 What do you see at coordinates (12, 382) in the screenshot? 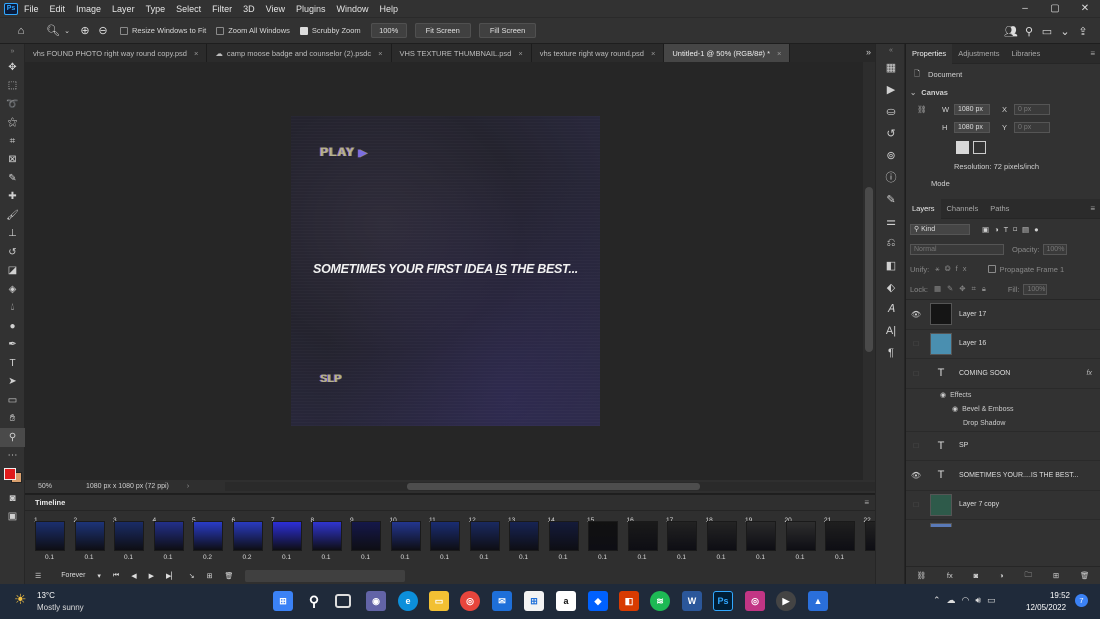
I see `path-select-icon: ➤` at bounding box center [12, 382].